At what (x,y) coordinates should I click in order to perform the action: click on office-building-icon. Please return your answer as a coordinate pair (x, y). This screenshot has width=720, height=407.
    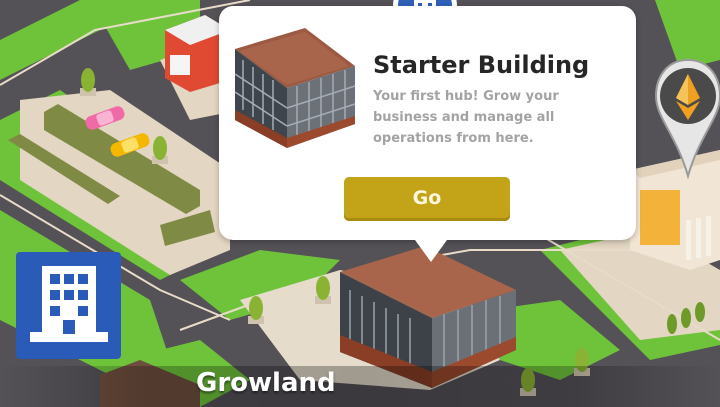
    Looking at the image, I should click on (69, 304).